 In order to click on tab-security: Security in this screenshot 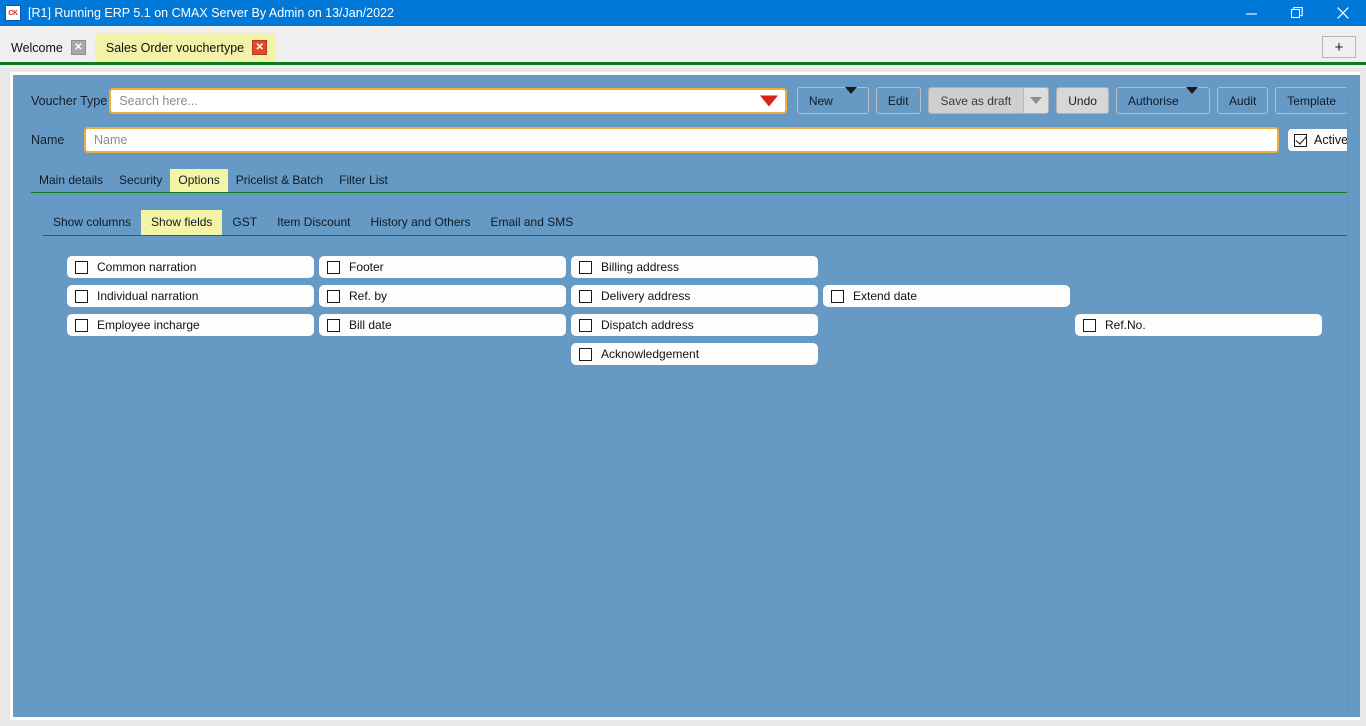, I will do `click(140, 180)`.